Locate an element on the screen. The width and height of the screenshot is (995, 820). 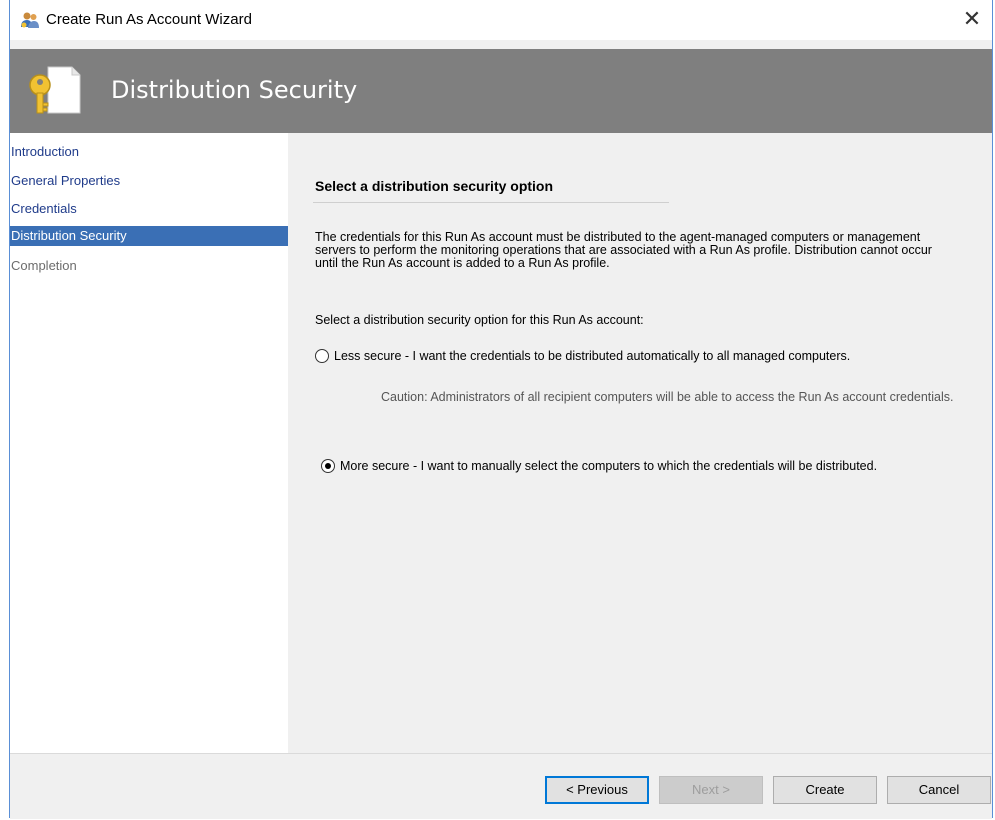
cancel-button: Cancel is located at coordinates (939, 790).